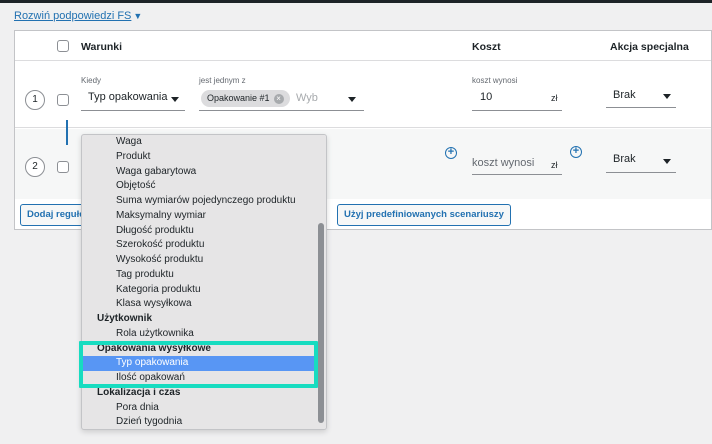 This screenshot has width=712, height=444. What do you see at coordinates (200, 172) in the screenshot?
I see `dropdown-option: Waga gabarytowa` at bounding box center [200, 172].